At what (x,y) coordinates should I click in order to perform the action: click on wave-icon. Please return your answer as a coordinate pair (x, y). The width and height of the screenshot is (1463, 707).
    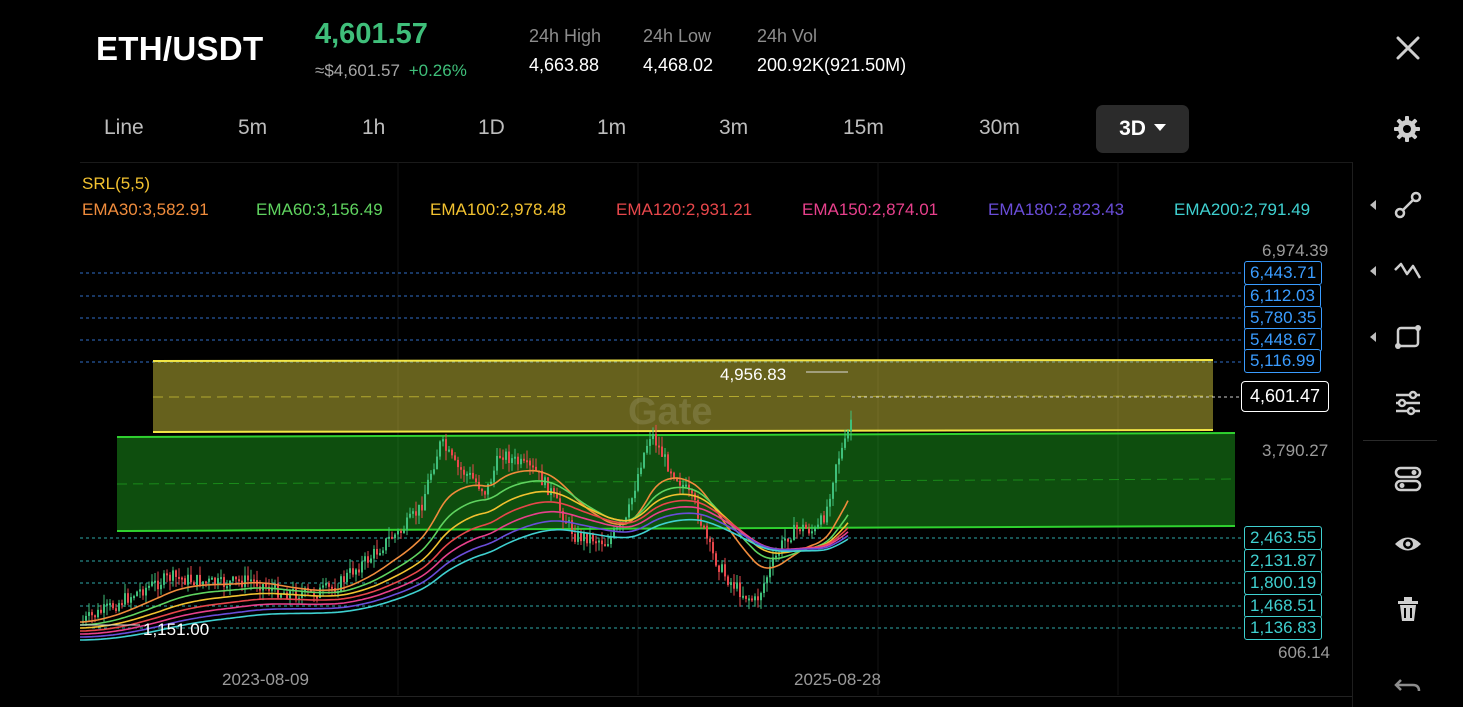
    Looking at the image, I should click on (1408, 271).